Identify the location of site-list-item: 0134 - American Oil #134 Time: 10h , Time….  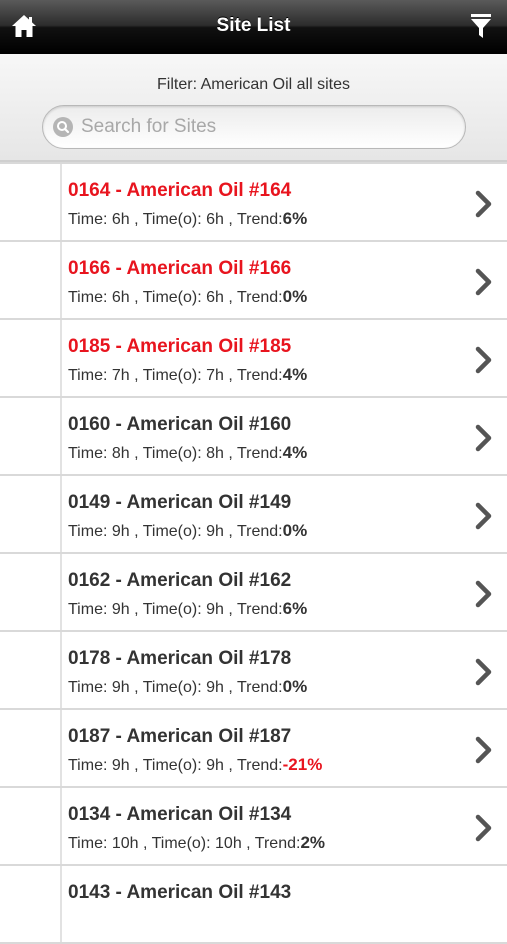
(253, 827).